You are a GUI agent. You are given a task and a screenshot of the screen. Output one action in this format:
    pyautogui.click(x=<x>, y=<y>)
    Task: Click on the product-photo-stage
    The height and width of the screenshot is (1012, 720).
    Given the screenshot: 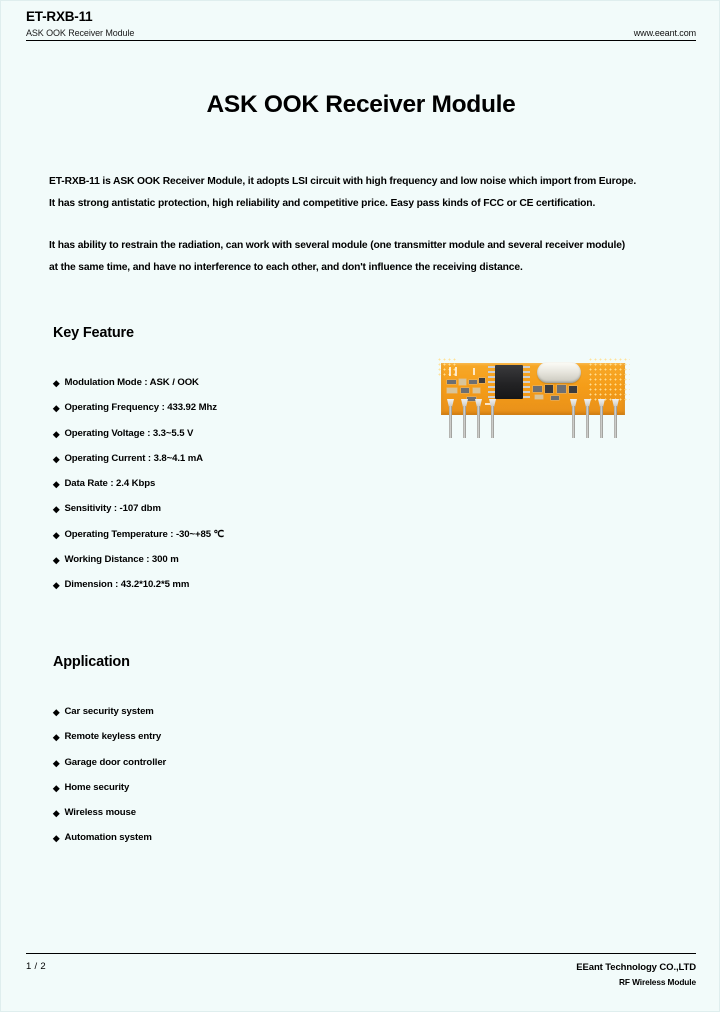 What is the action you would take?
    pyautogui.click(x=533, y=403)
    